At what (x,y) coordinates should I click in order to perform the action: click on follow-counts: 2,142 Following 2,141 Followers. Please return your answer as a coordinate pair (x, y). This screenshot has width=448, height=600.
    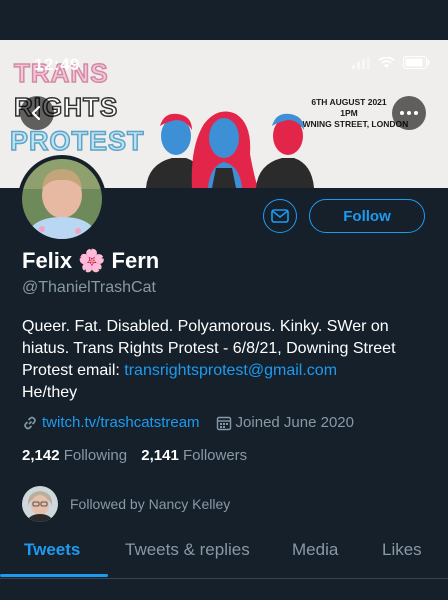
    Looking at the image, I should click on (134, 455).